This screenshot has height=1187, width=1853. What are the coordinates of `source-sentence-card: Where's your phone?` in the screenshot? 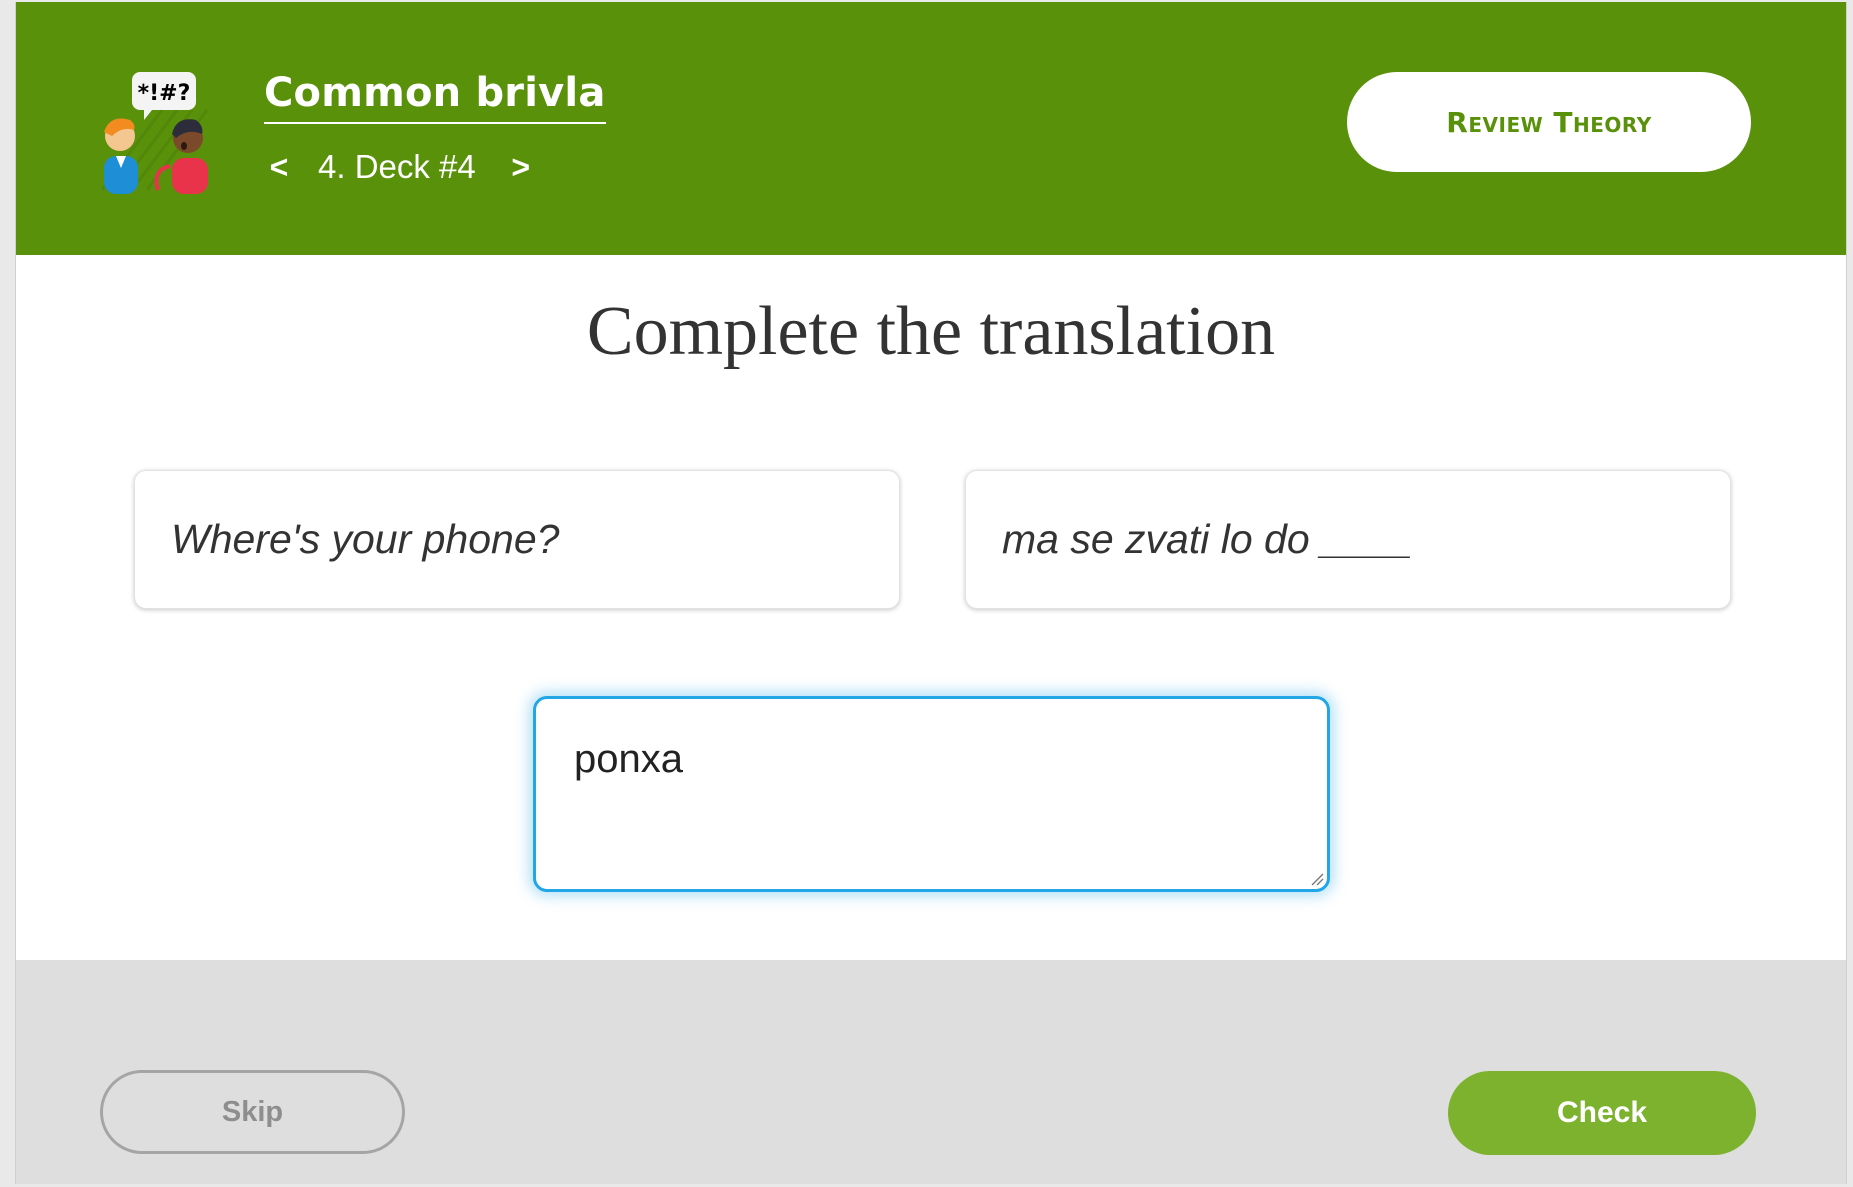 It's located at (517, 539).